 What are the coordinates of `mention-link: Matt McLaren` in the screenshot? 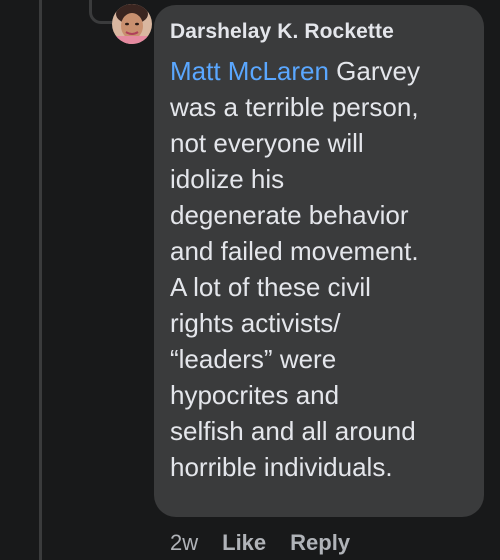 It's located at (249, 71).